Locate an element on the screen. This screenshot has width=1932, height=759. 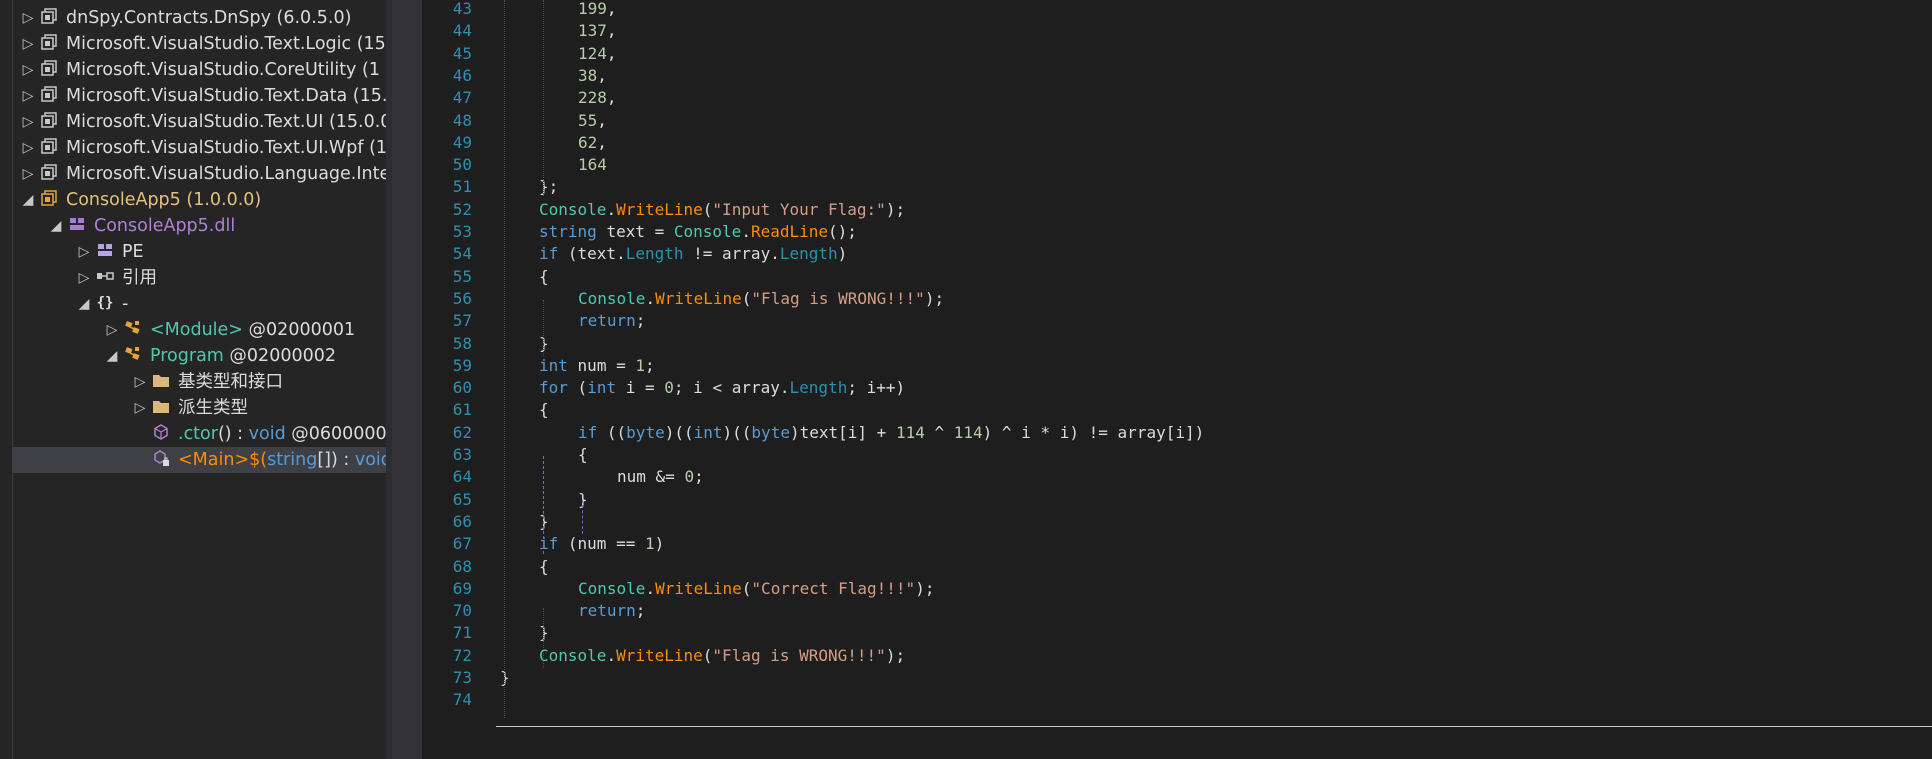
tree-node-label: 引用 is located at coordinates (139, 278).